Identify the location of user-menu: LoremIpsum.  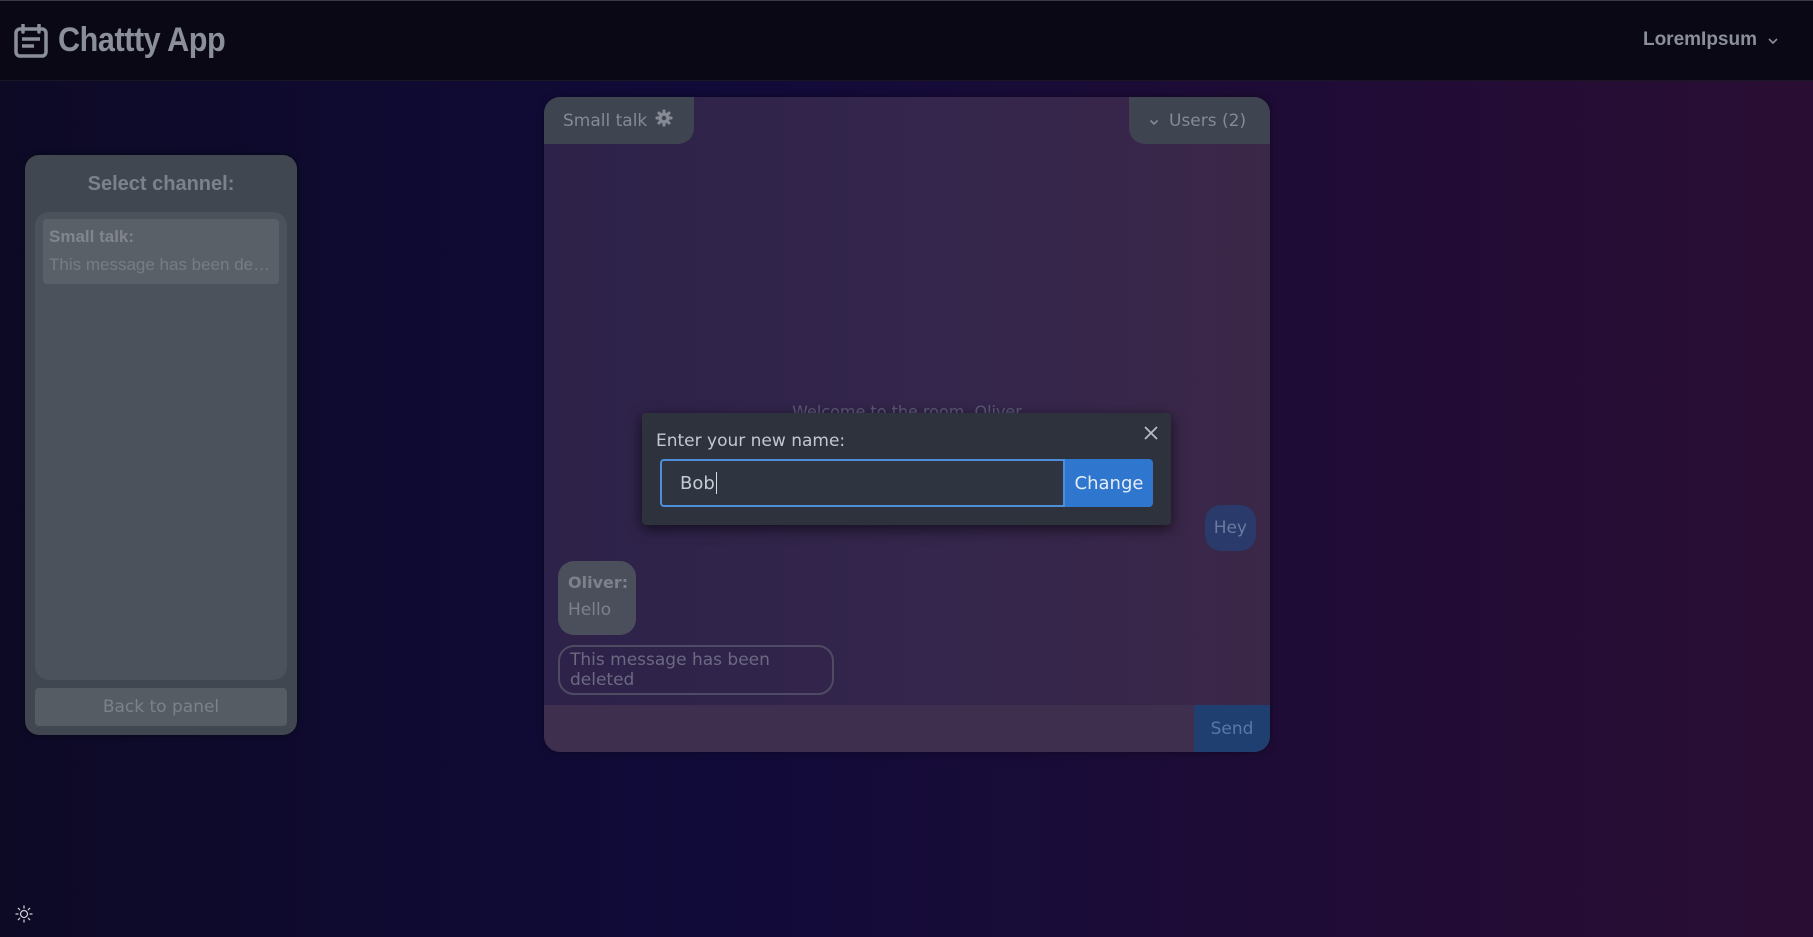
(1711, 40).